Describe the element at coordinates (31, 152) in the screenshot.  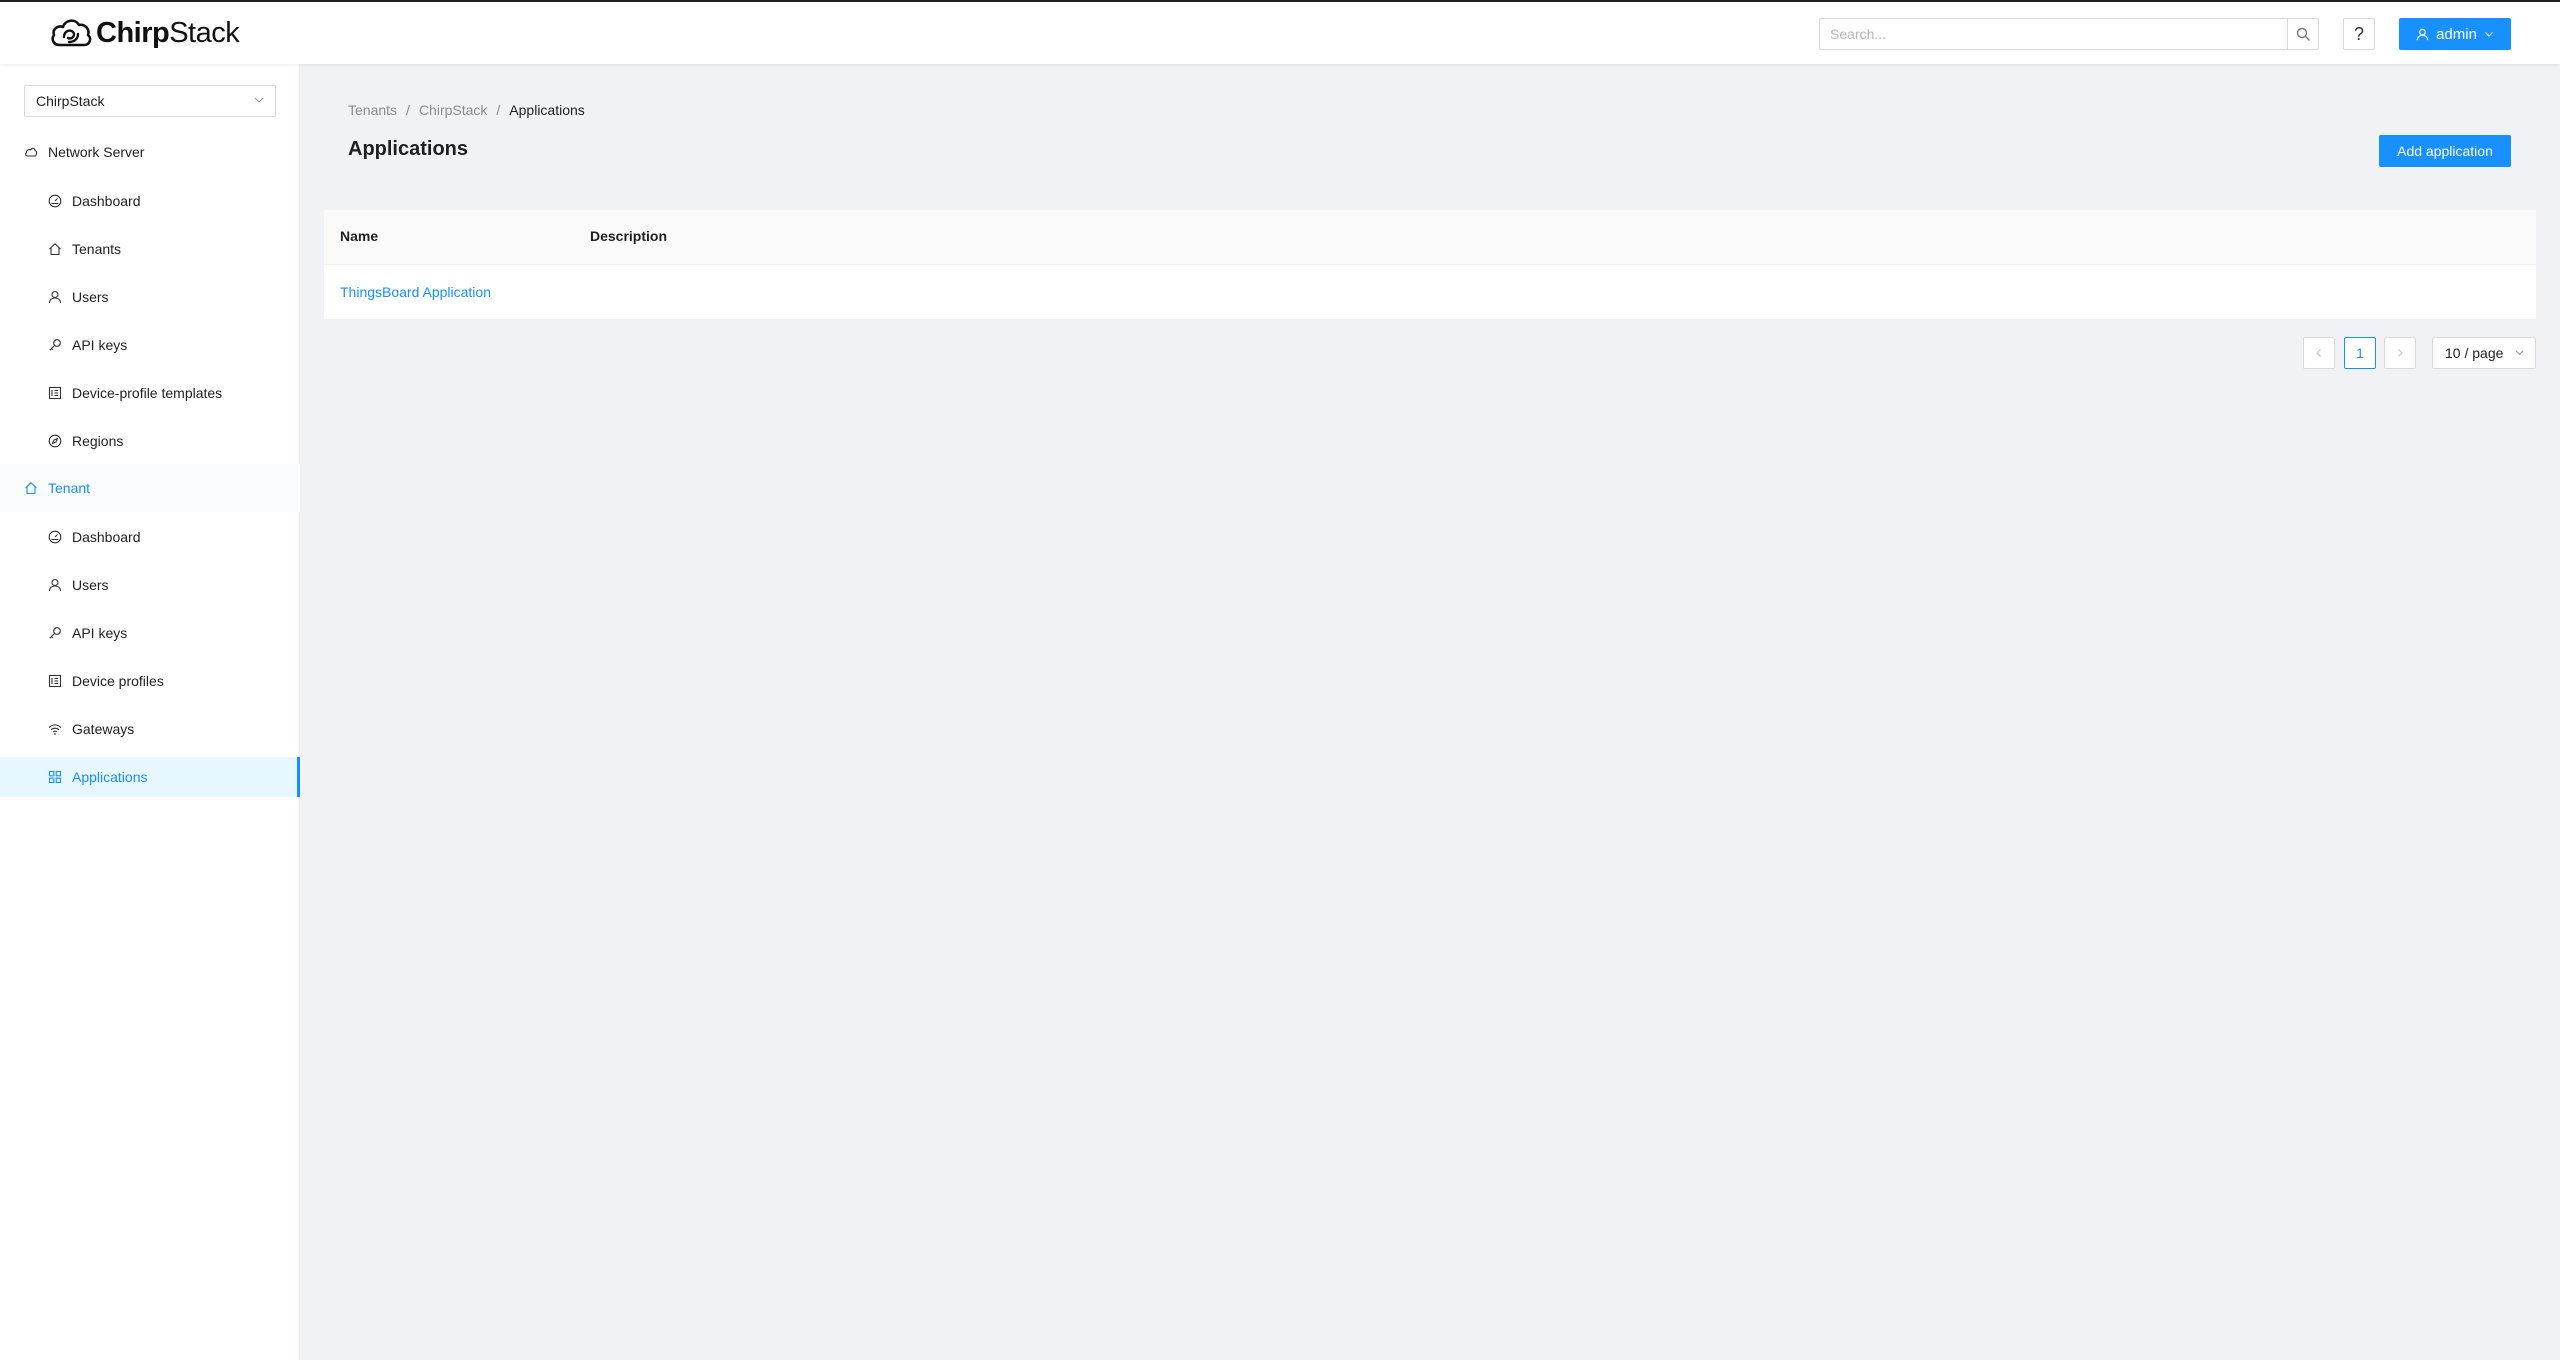
I see `cloud-icon` at that location.